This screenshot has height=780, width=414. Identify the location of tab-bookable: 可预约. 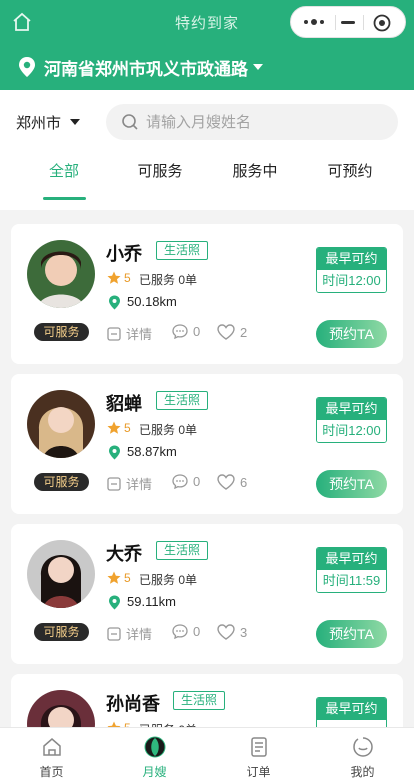
(350, 170).